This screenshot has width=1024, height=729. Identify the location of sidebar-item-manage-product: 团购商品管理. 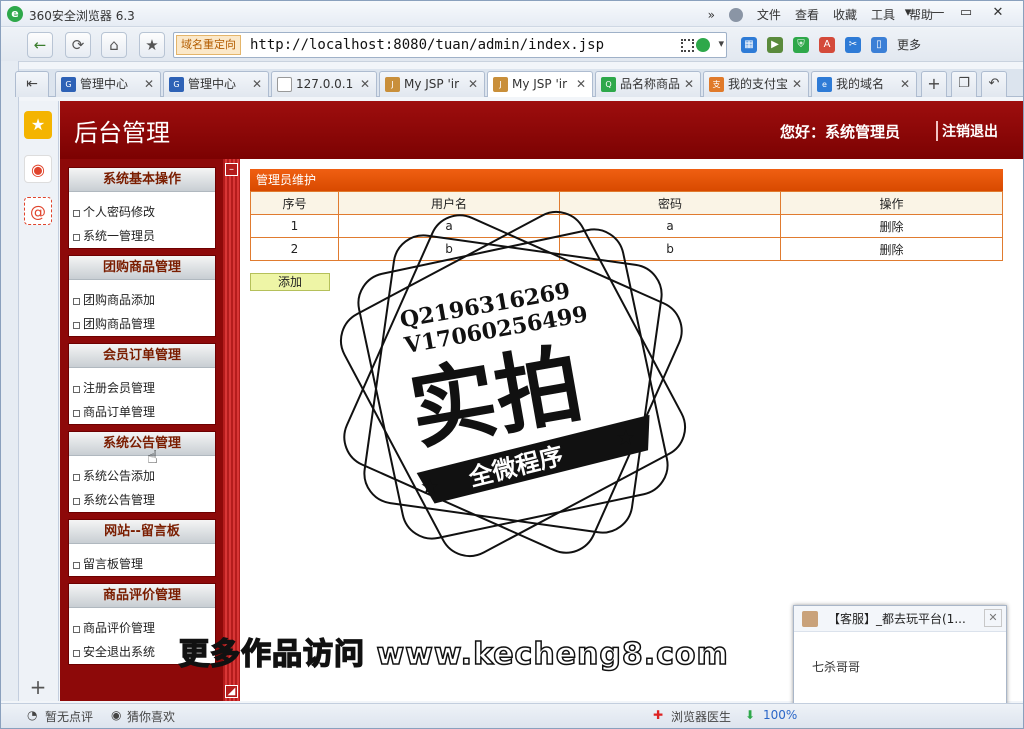
(142, 324).